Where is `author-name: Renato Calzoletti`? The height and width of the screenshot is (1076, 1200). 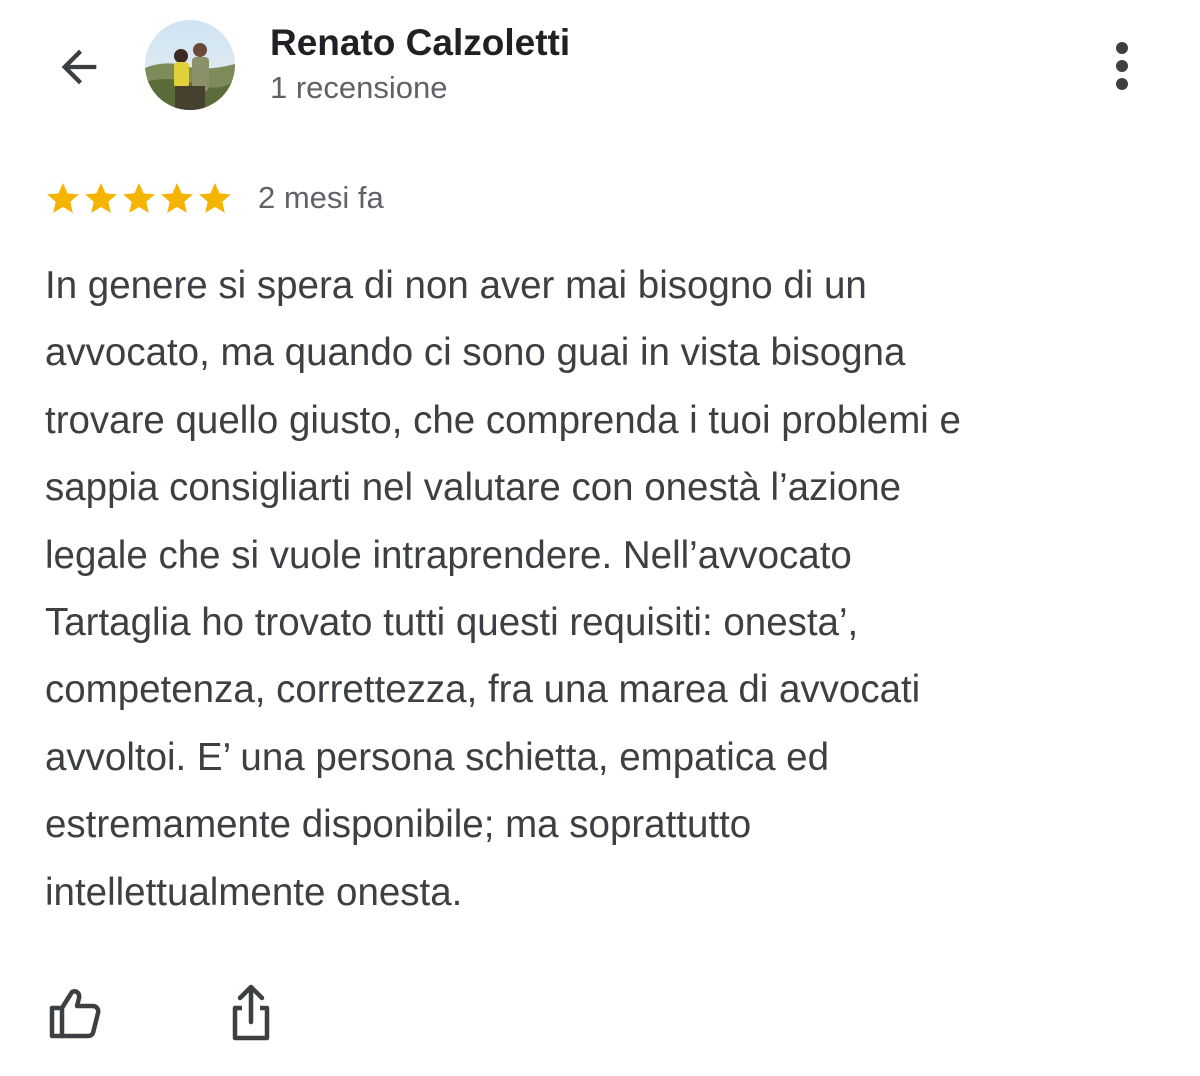 author-name: Renato Calzoletti is located at coordinates (420, 43).